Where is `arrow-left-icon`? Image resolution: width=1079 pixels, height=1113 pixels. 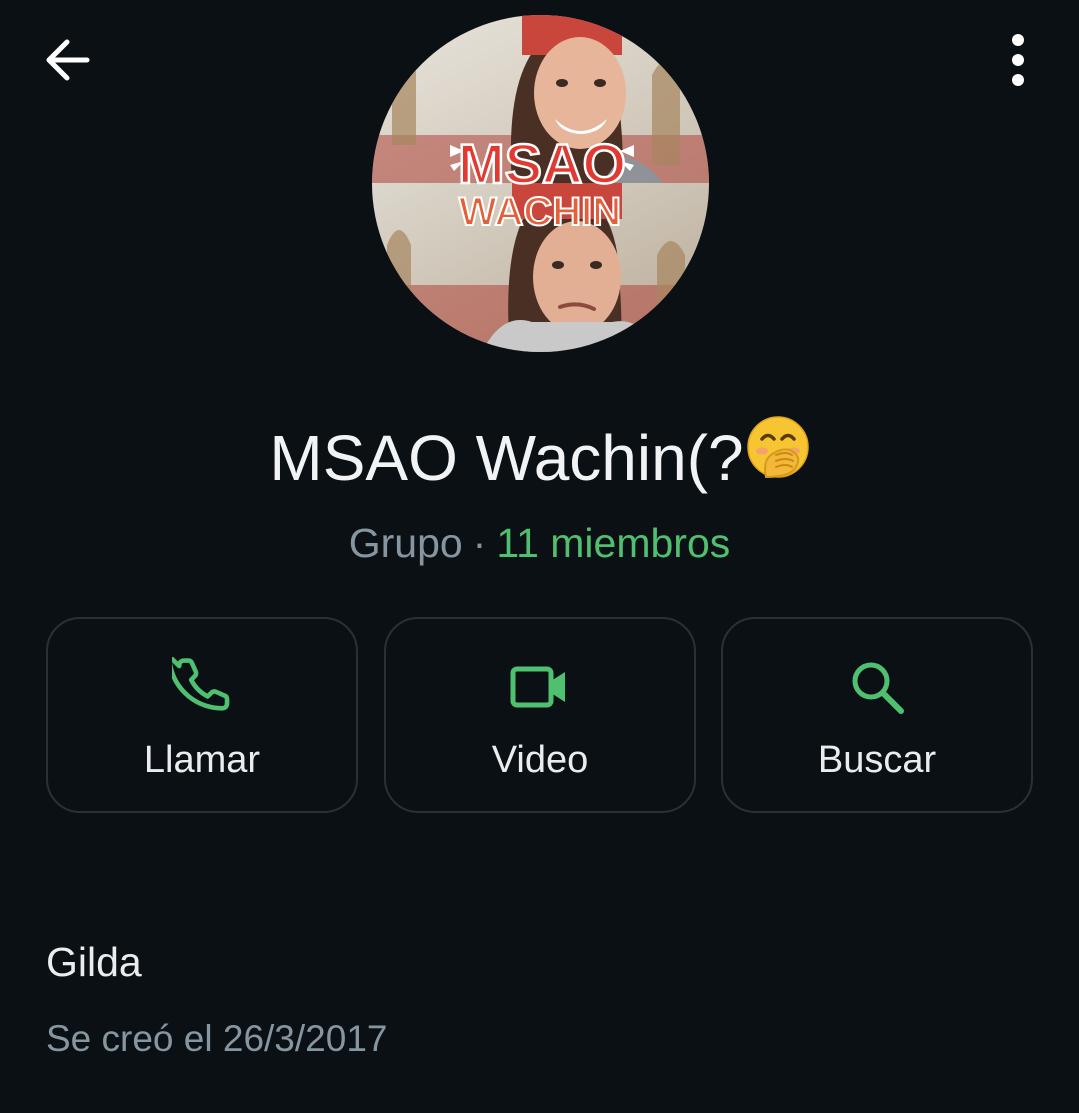
arrow-left-icon is located at coordinates (68, 60).